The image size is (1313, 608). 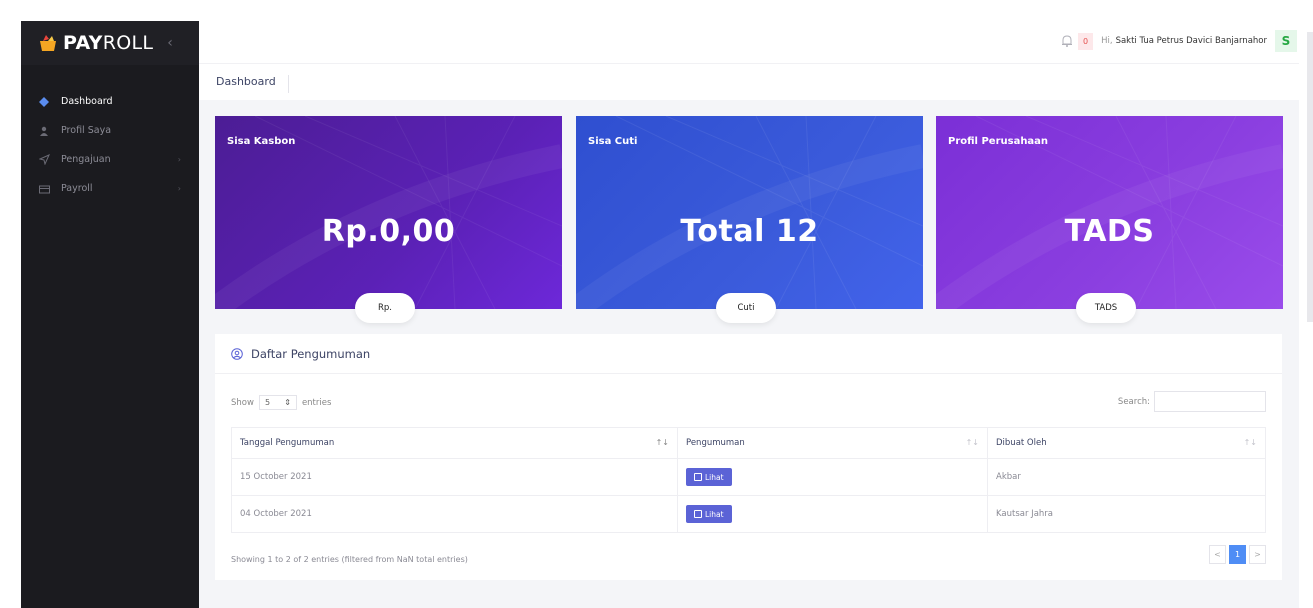 I want to click on entries-label: entries, so click(x=316, y=402).